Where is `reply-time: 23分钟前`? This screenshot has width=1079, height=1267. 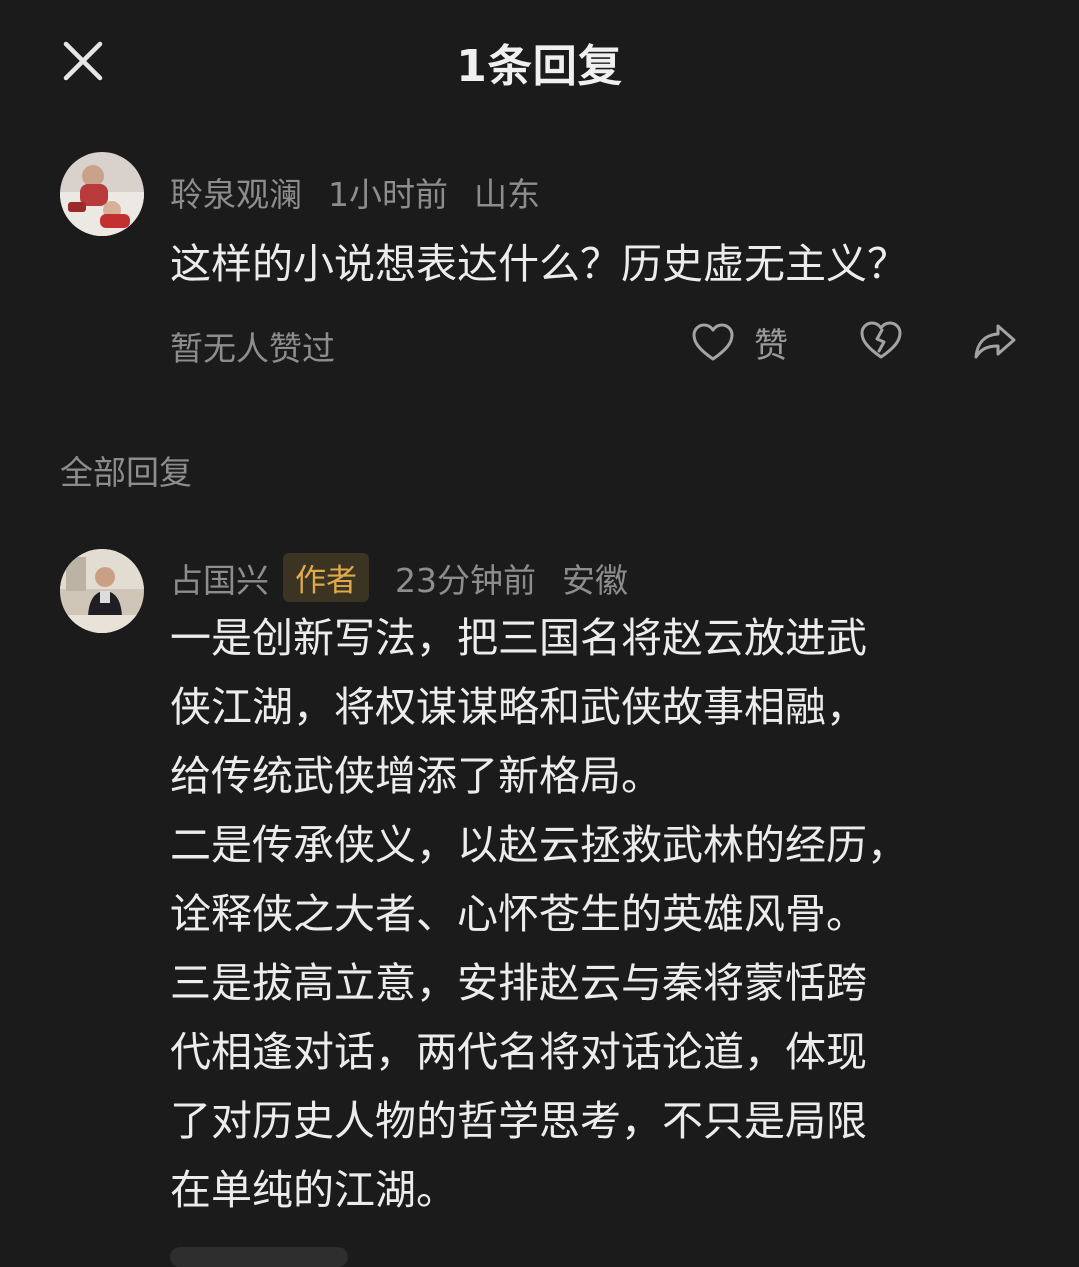 reply-time: 23分钟前 is located at coordinates (465, 580).